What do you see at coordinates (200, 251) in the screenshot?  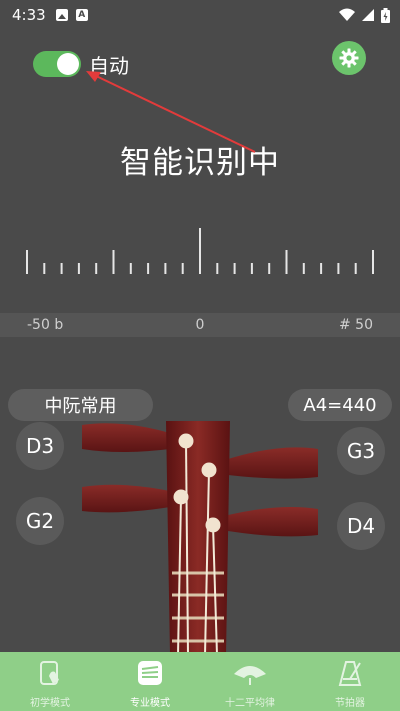 I see `tuner-scale` at bounding box center [200, 251].